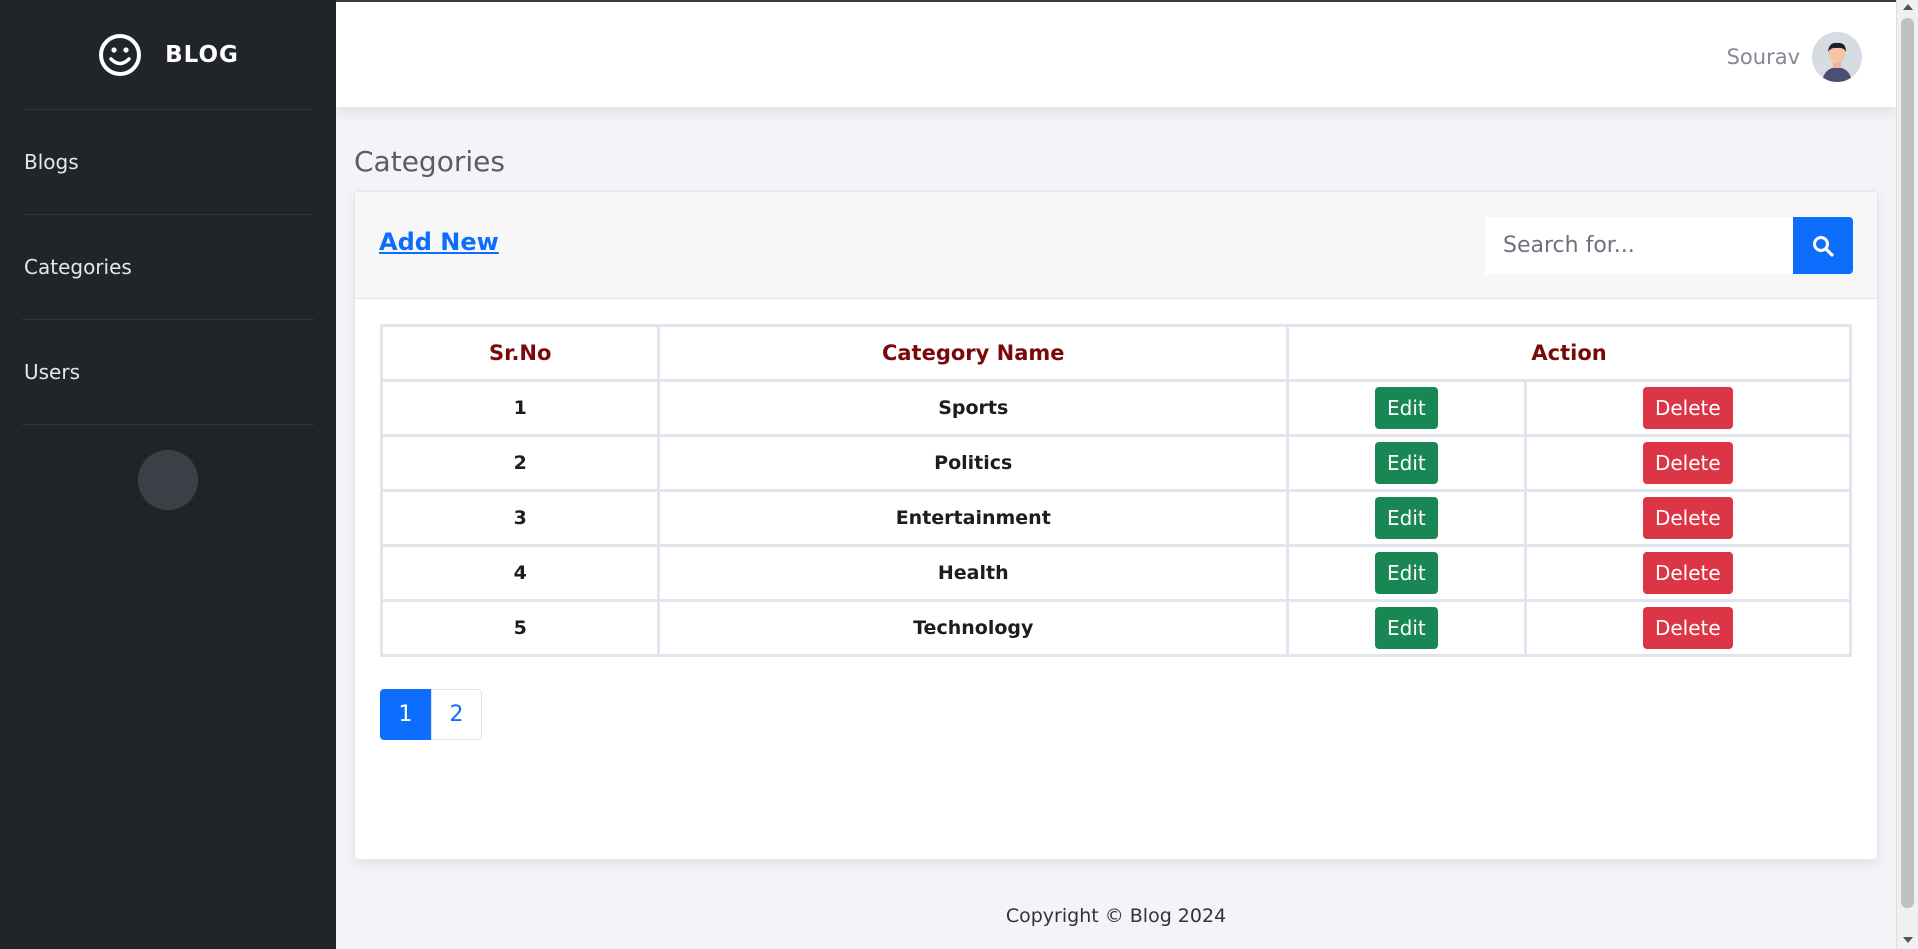  What do you see at coordinates (1908, 7) in the screenshot?
I see `scroll-up-icon` at bounding box center [1908, 7].